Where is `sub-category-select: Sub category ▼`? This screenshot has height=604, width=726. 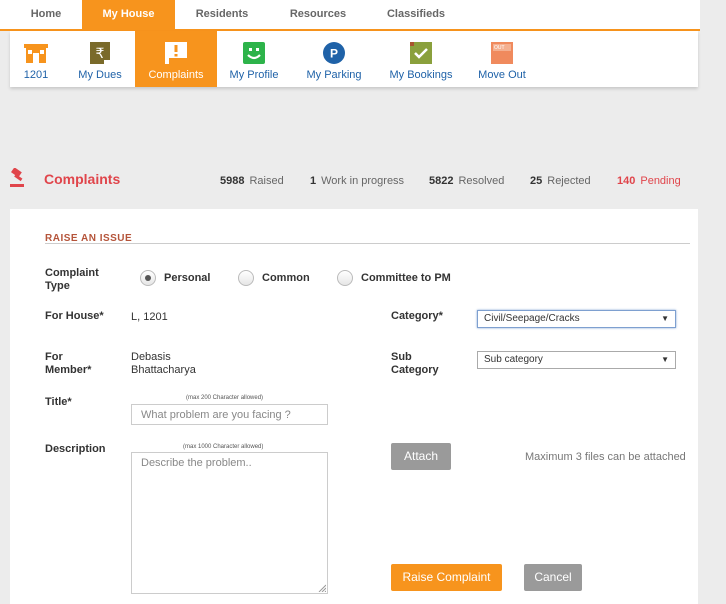
sub-category-select: Sub category ▼ is located at coordinates (576, 360).